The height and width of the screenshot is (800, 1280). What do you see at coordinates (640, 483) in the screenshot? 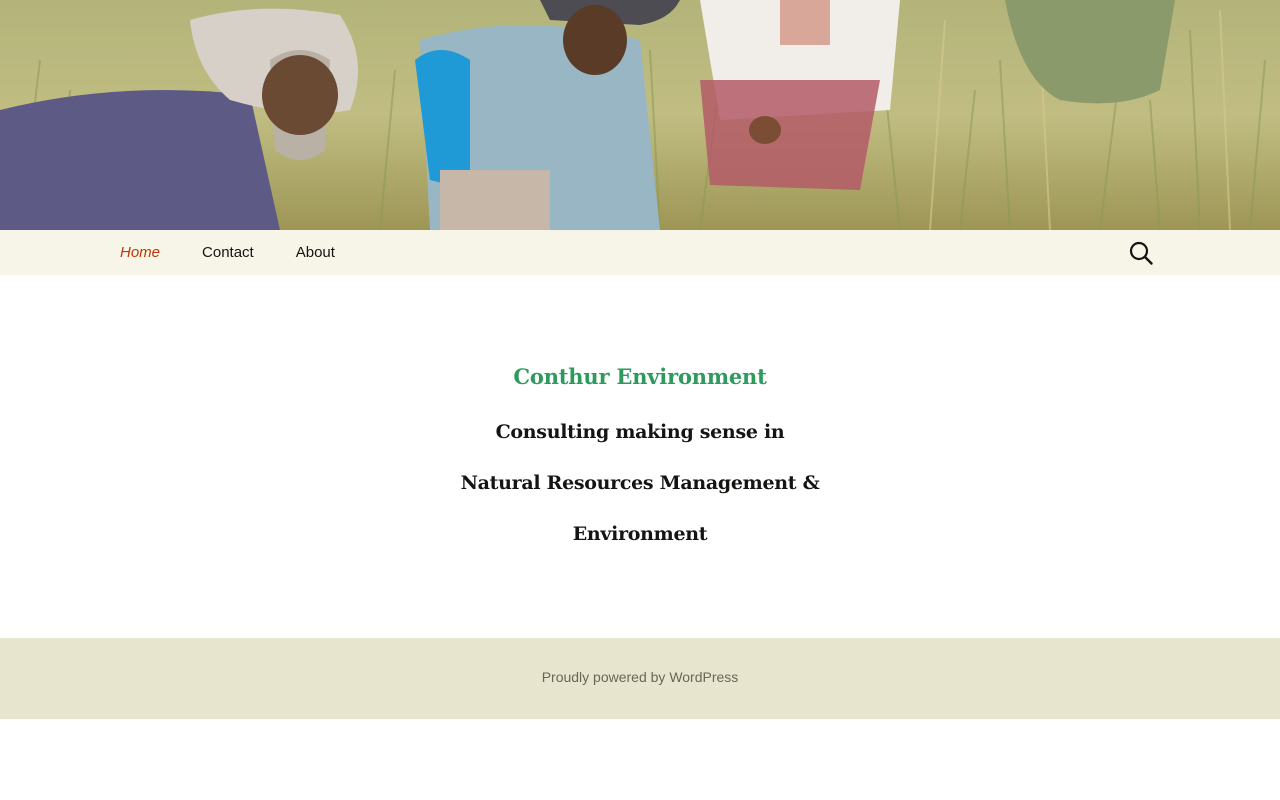
I see `tagline-line-2: Natural Resources Management &` at bounding box center [640, 483].